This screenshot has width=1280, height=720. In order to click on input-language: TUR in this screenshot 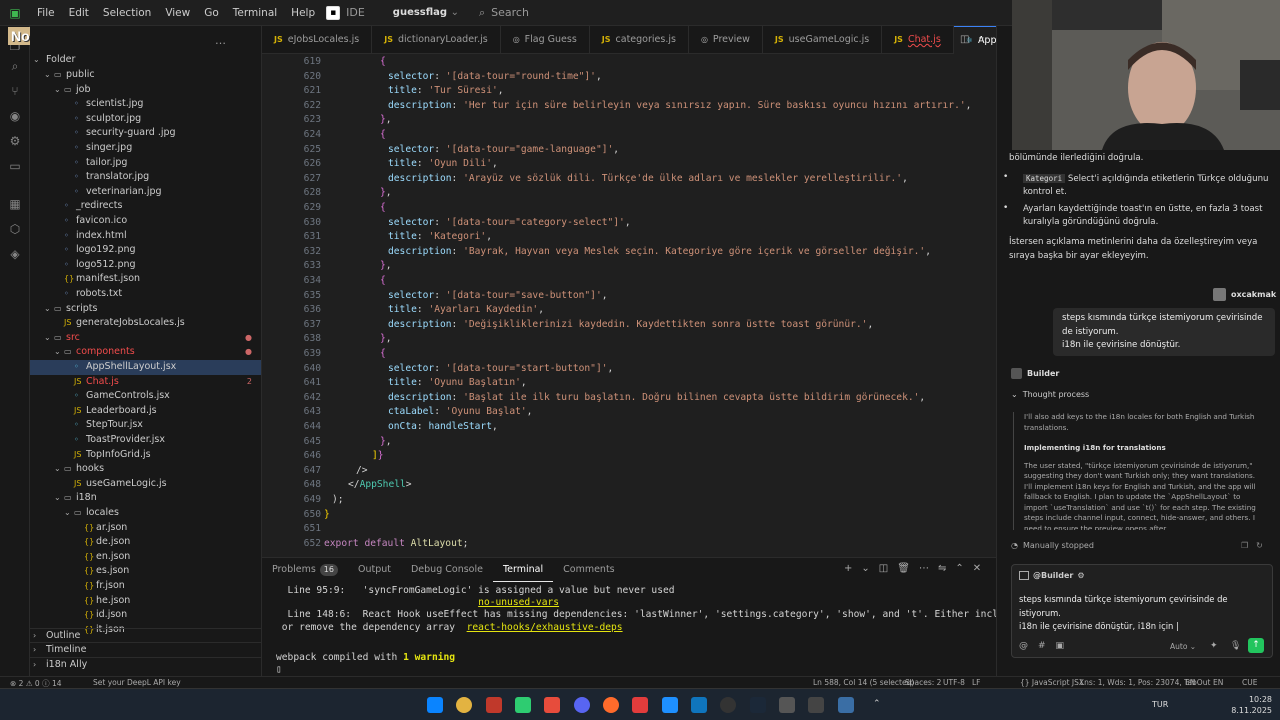, I will do `click(1160, 704)`.